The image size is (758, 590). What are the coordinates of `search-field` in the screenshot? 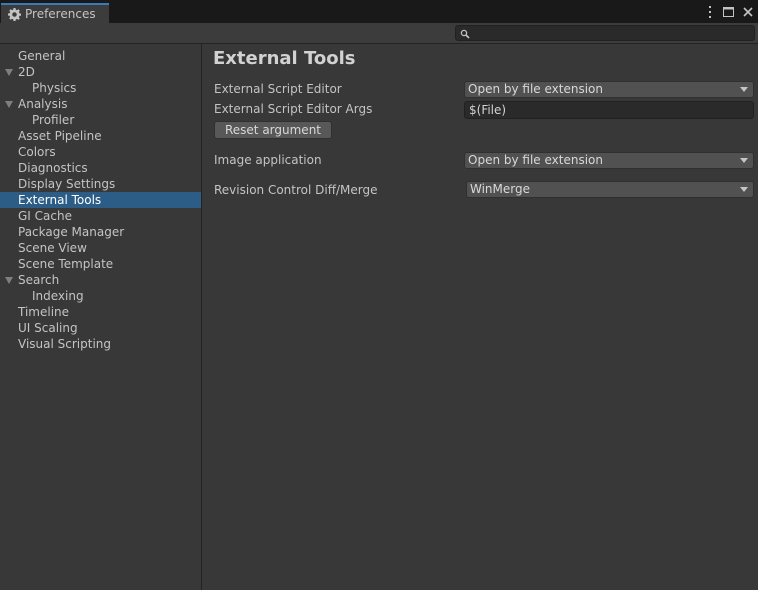 It's located at (605, 33).